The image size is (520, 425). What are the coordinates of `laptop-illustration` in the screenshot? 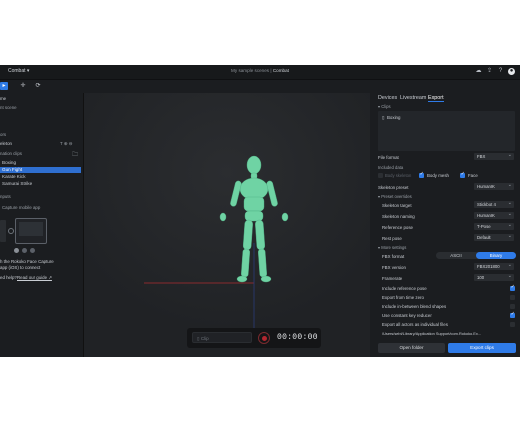 It's located at (31, 231).